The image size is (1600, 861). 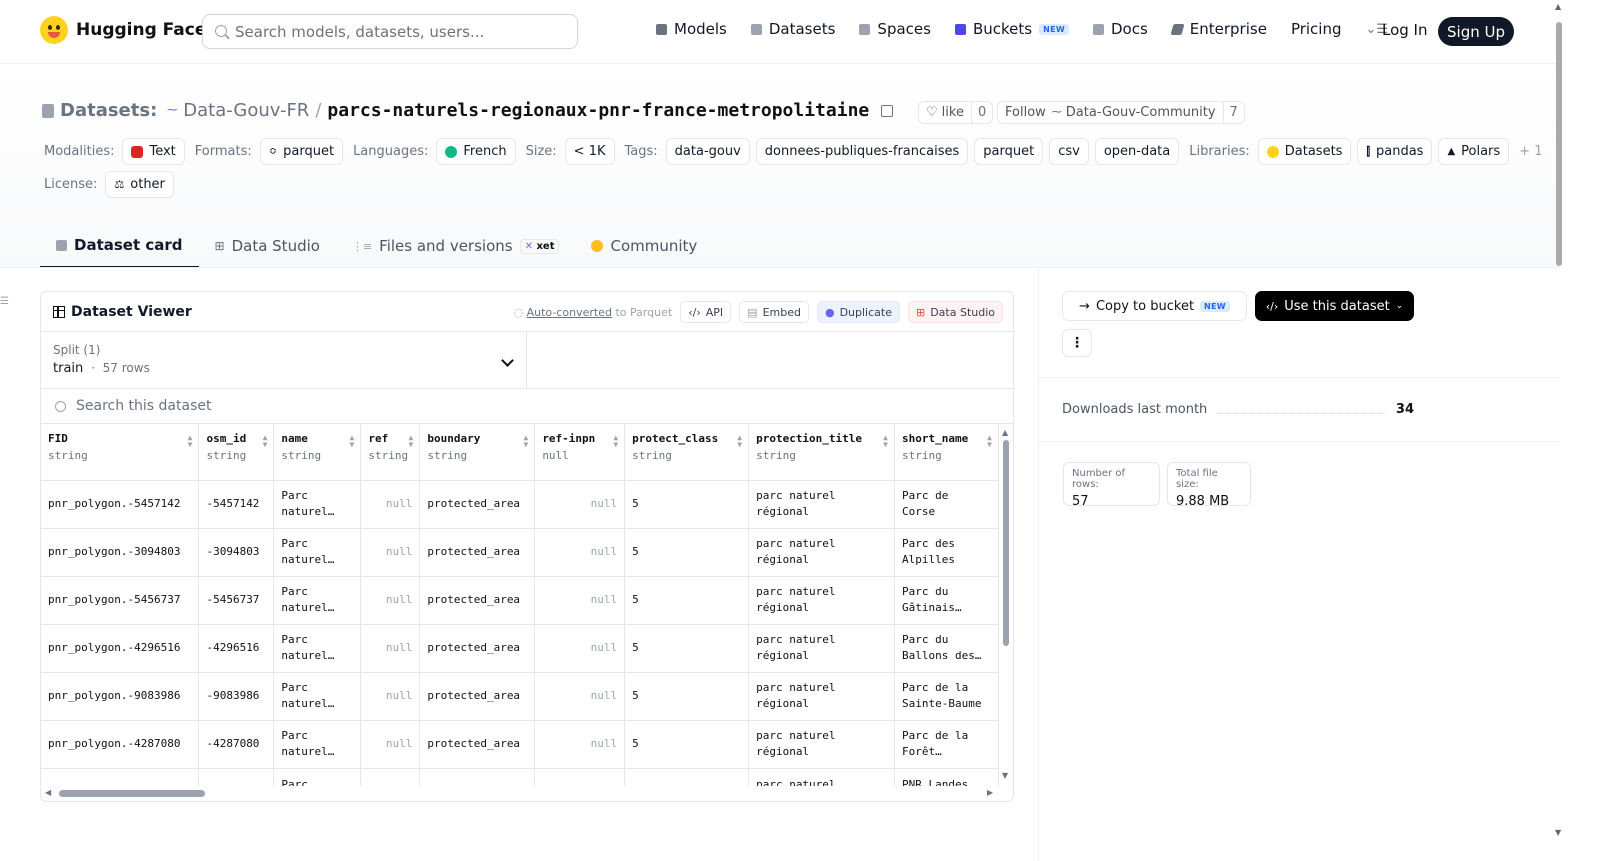 What do you see at coordinates (108, 110) in the screenshot?
I see `repo-type-label: Datasets:` at bounding box center [108, 110].